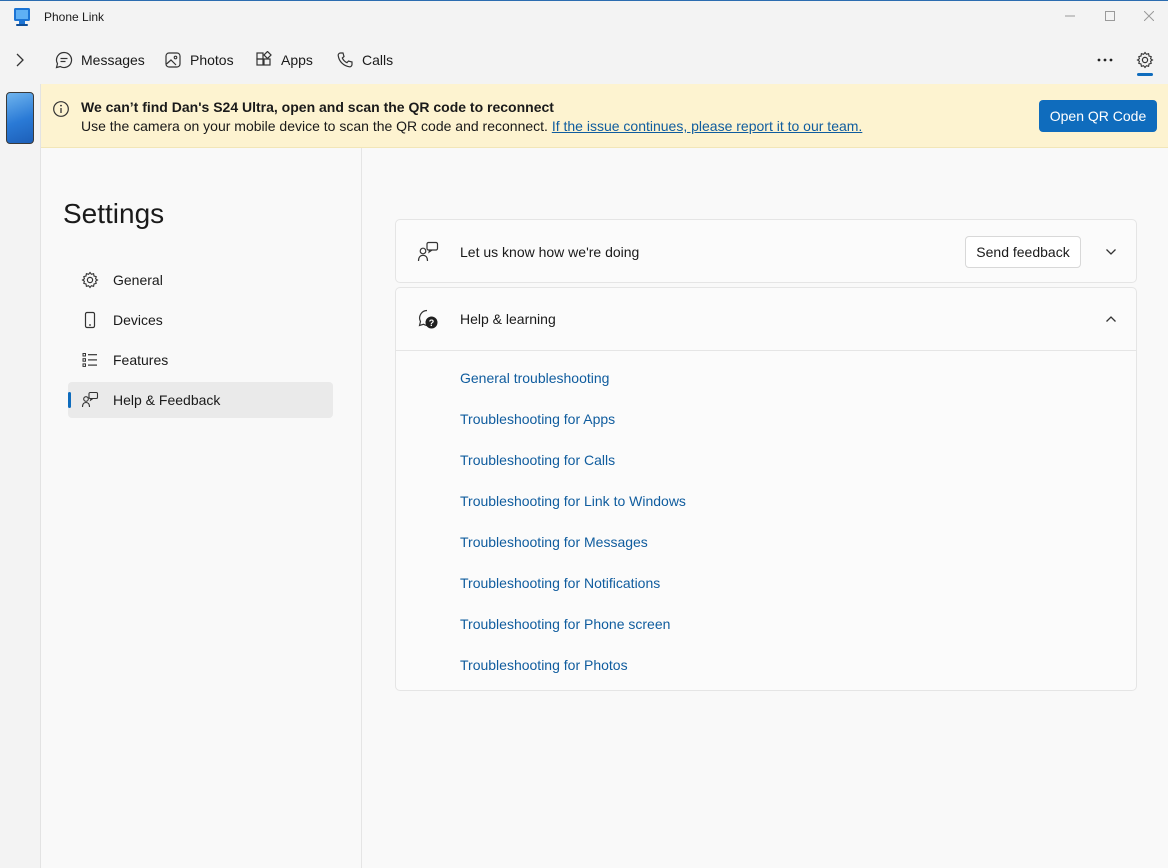 The image size is (1168, 868). Describe the element at coordinates (573, 552) in the screenshot. I see `help-link-messages: Troubleshooting for Messages` at that location.